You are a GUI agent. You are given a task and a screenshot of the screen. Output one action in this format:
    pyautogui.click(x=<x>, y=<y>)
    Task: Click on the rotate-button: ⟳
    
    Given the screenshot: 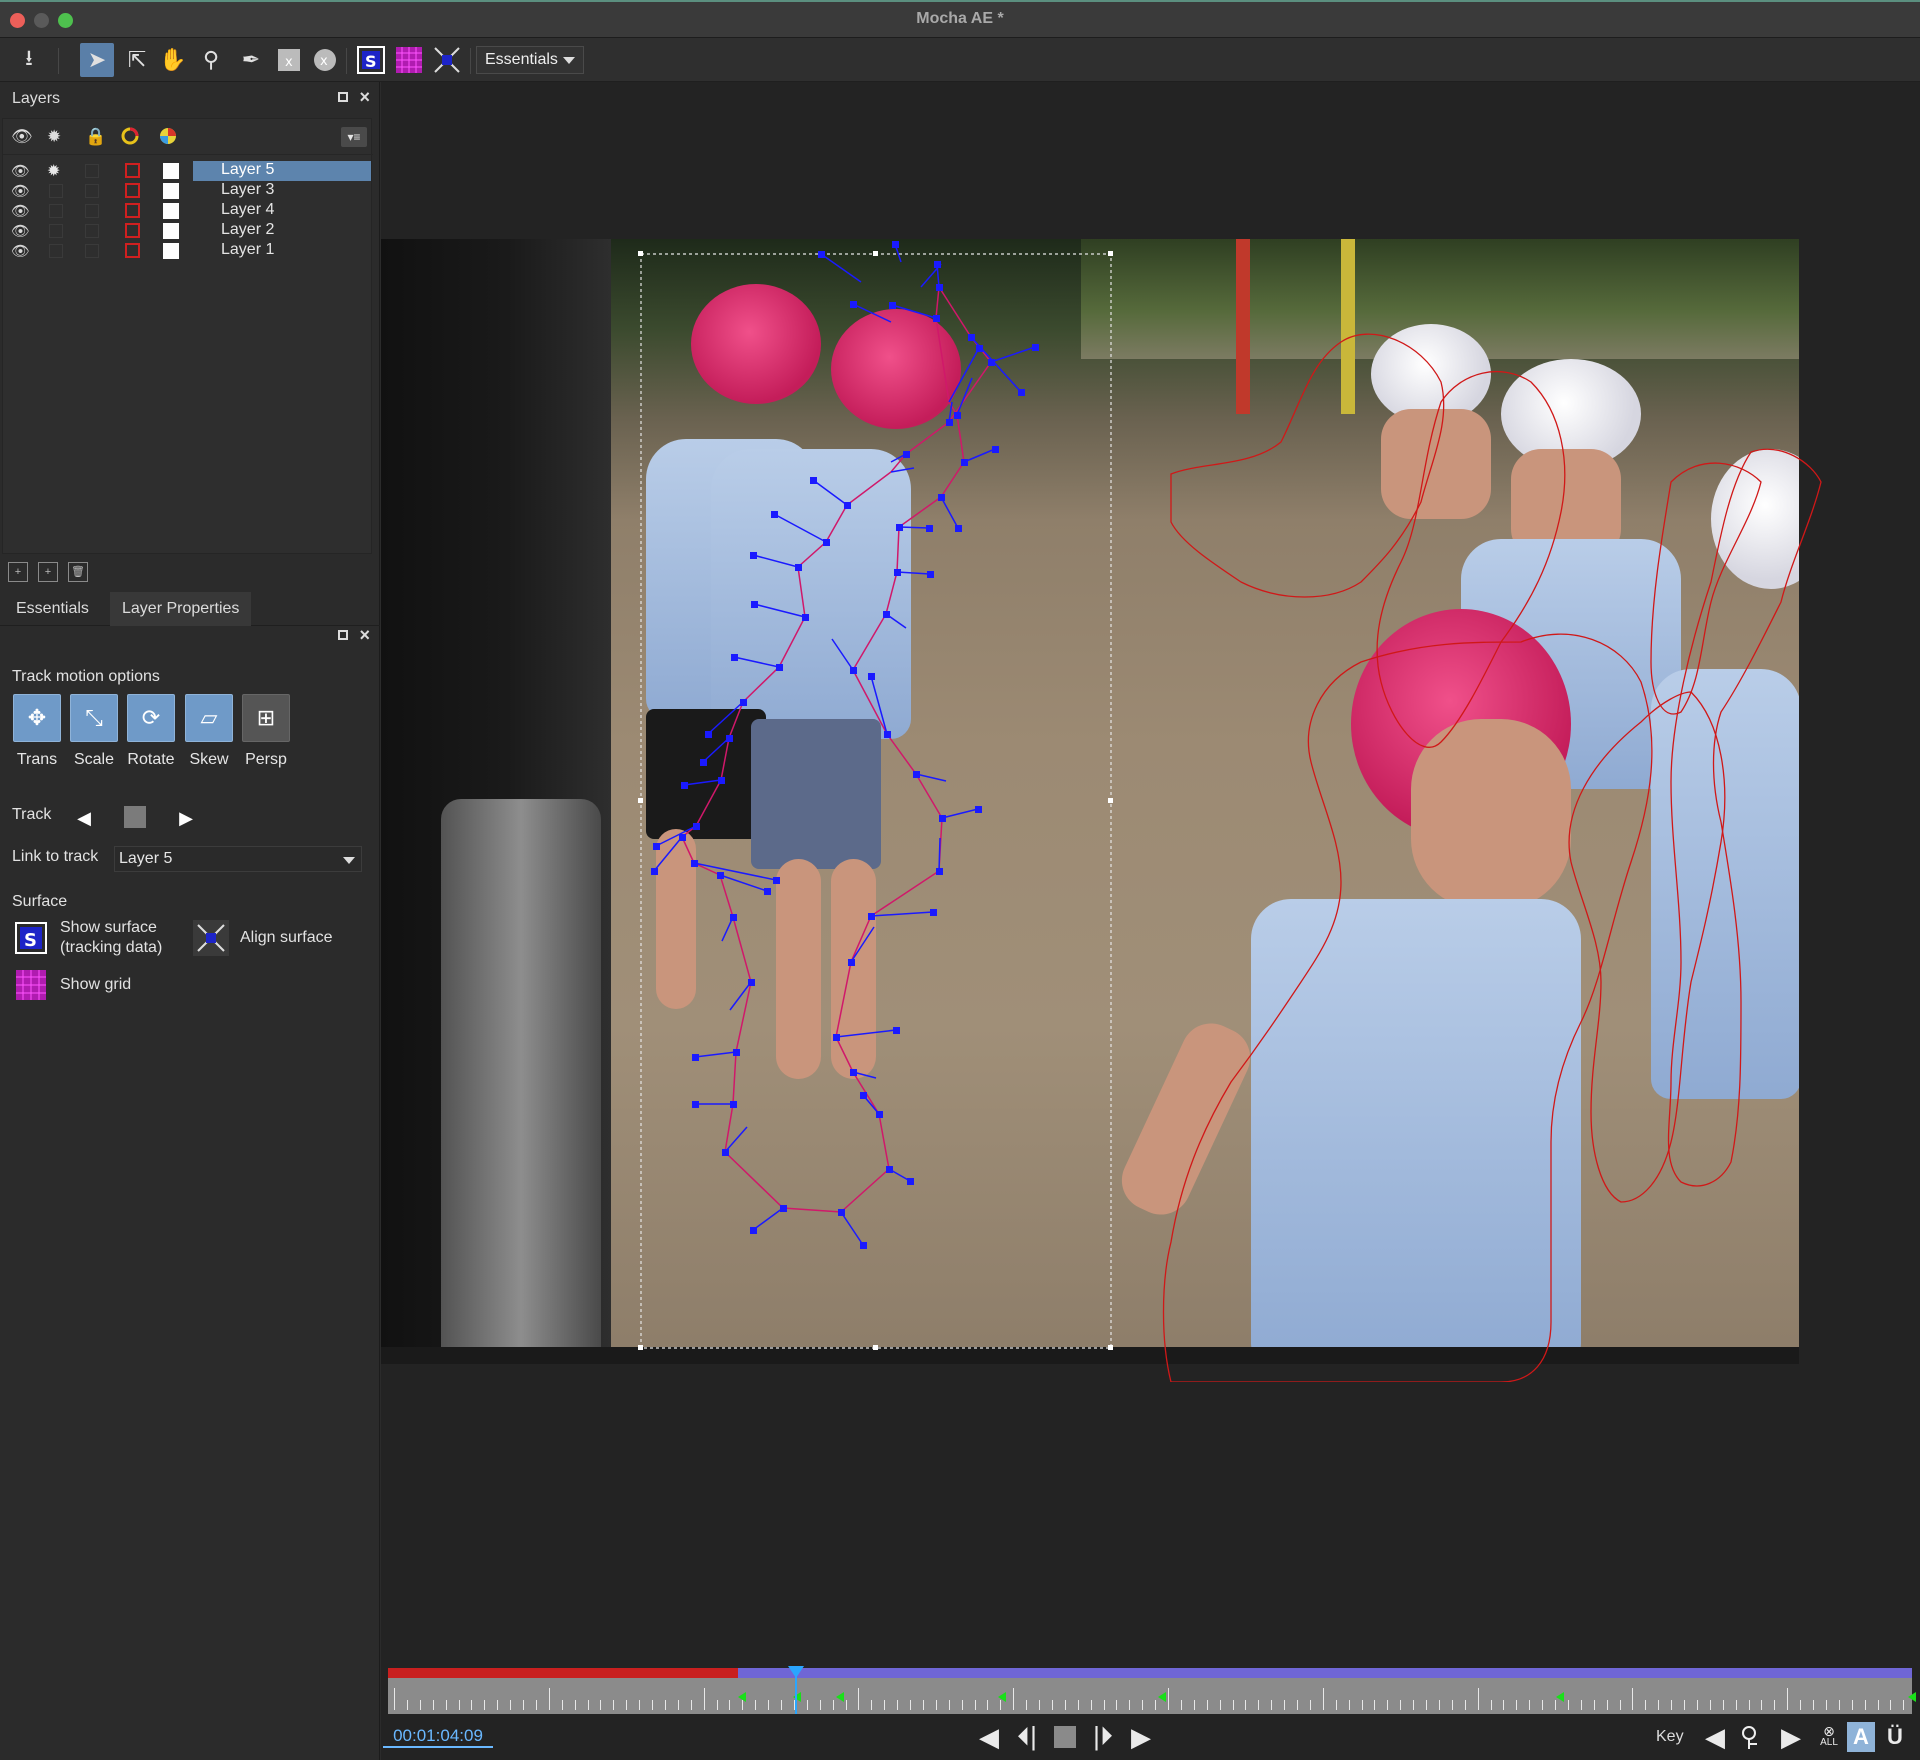 What is the action you would take?
    pyautogui.click(x=151, y=718)
    